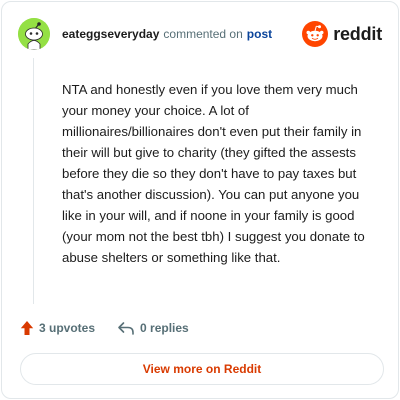 Image resolution: width=400 pixels, height=400 pixels. What do you see at coordinates (202, 369) in the screenshot?
I see `view-more-button: View more on Reddit` at bounding box center [202, 369].